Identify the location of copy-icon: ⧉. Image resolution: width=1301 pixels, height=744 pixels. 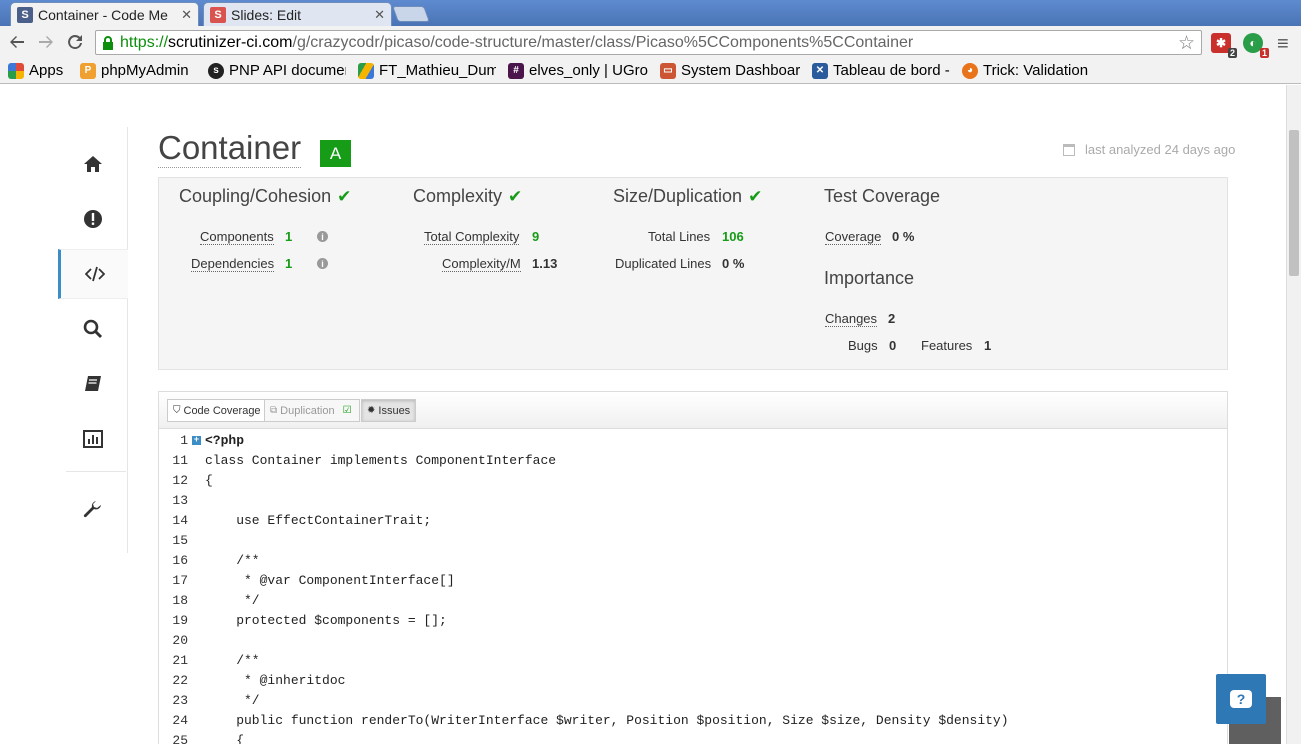
(274, 410).